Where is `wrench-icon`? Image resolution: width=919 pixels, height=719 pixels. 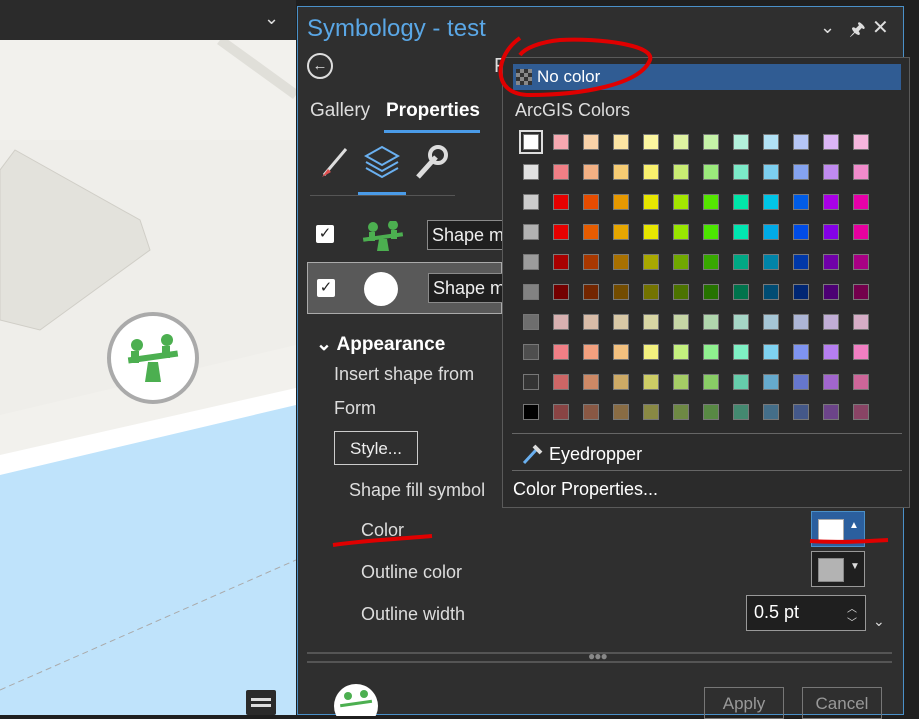 wrench-icon is located at coordinates (431, 163).